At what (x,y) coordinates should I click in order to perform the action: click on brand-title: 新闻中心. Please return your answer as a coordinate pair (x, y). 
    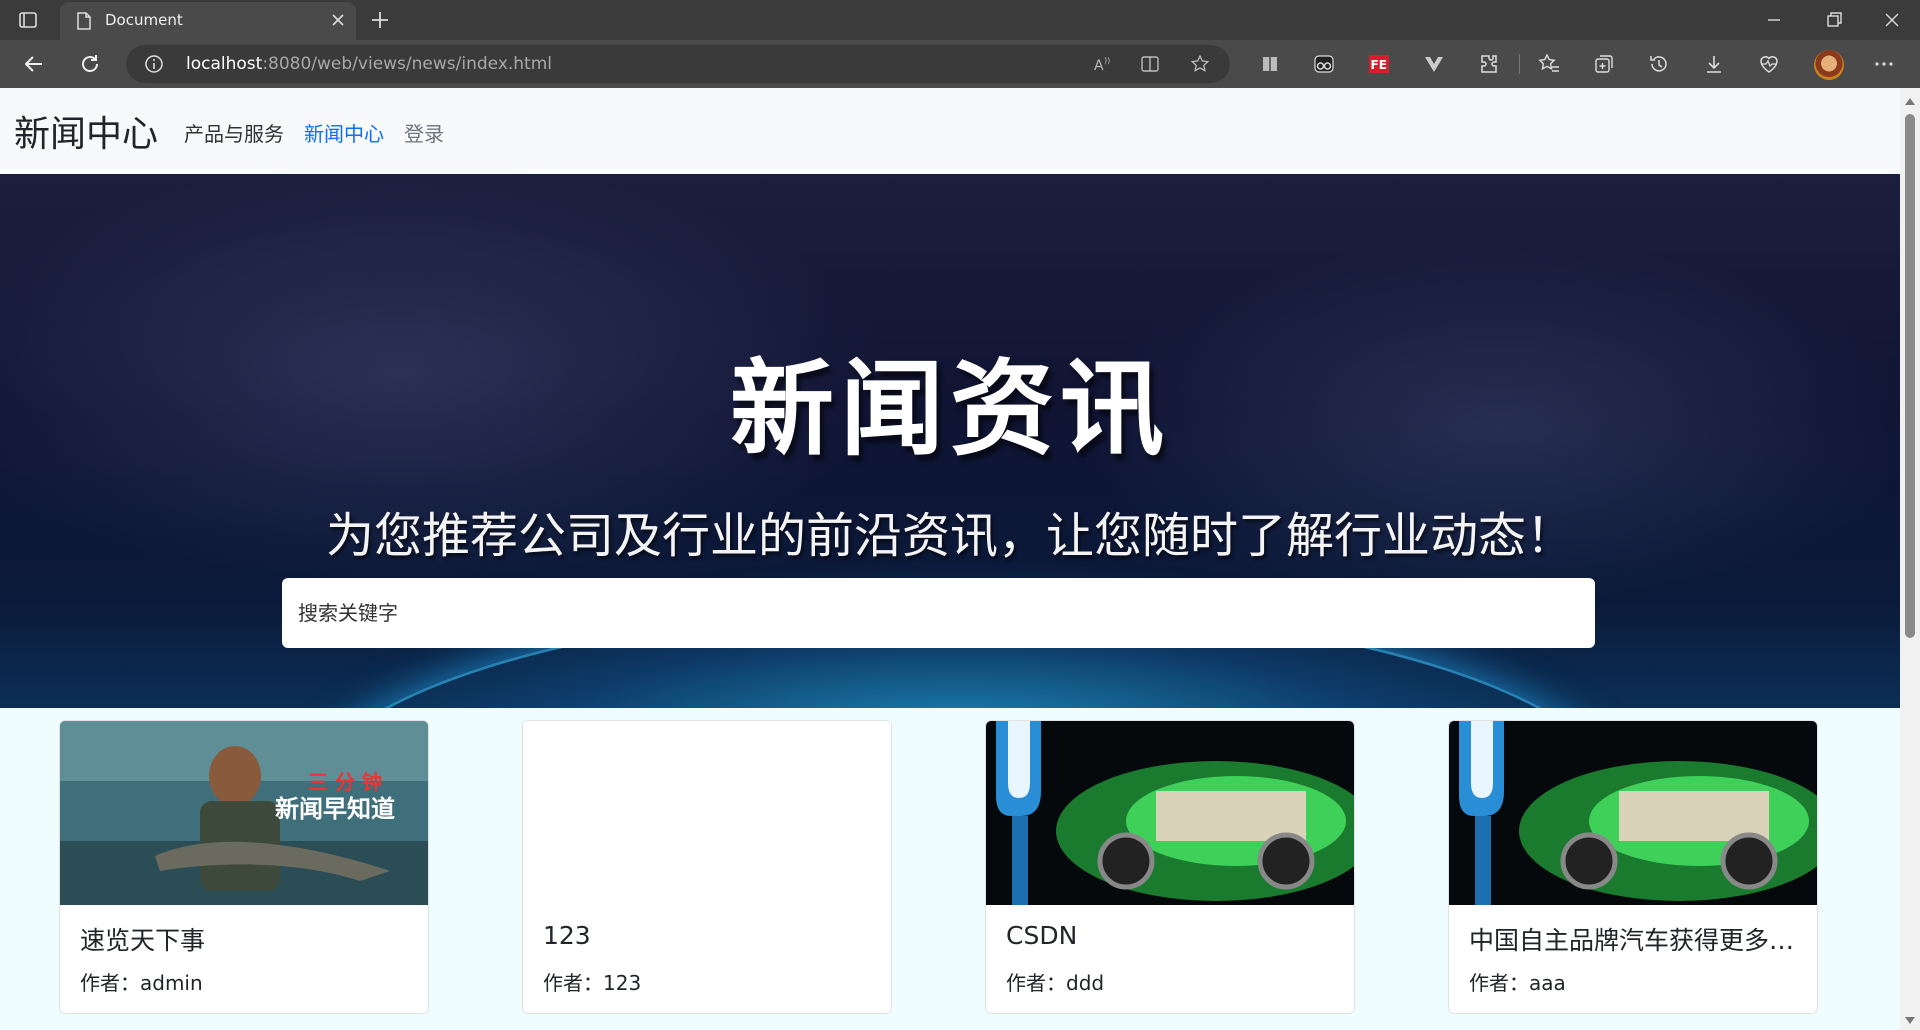
    Looking at the image, I should click on (86, 131).